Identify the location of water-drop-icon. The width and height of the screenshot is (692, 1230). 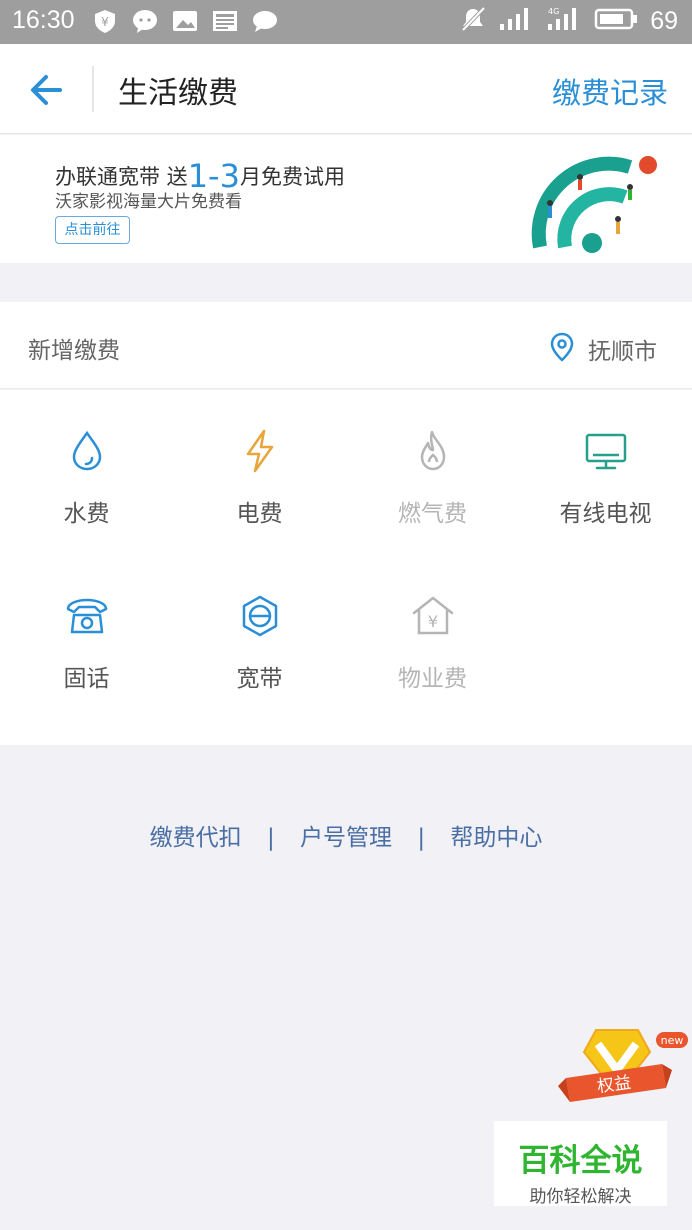
(87, 450).